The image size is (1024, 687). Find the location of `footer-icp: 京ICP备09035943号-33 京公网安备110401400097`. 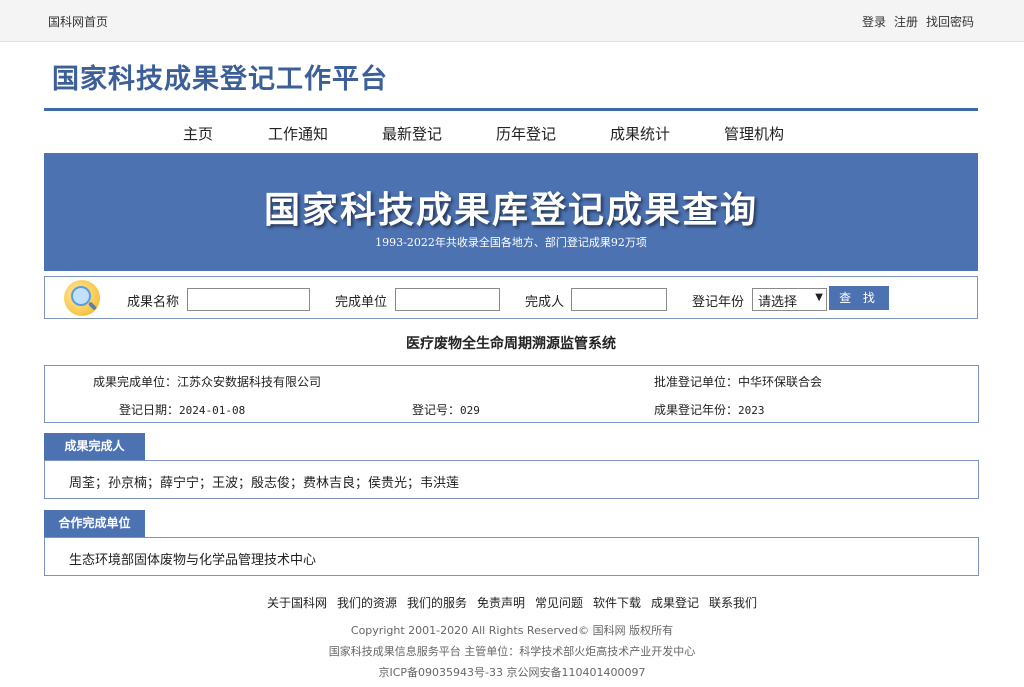

footer-icp: 京ICP备09035943号-33 京公网安备110401400097 is located at coordinates (512, 672).